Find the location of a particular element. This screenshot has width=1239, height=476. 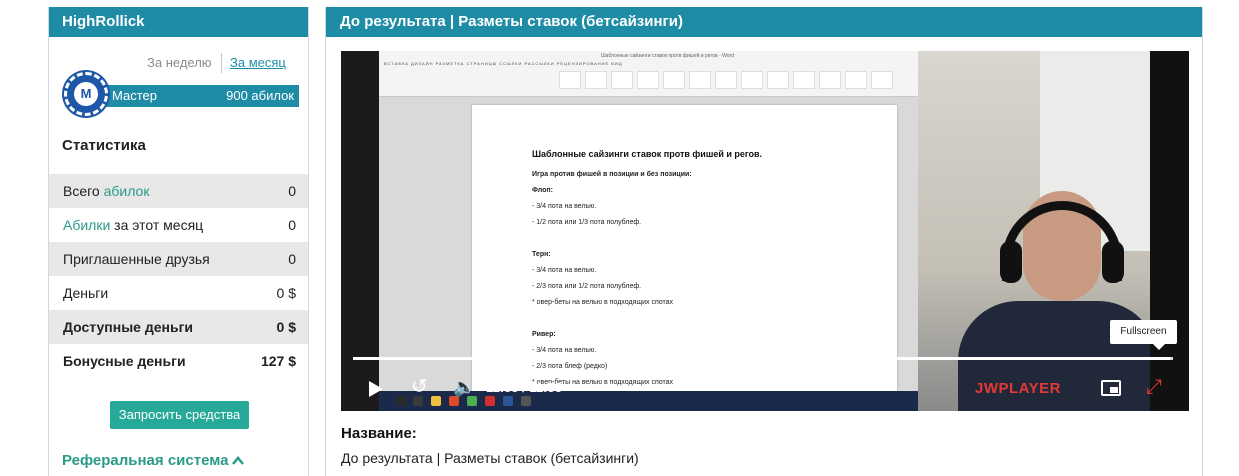

stat-label: Всего абилок is located at coordinates (106, 191).